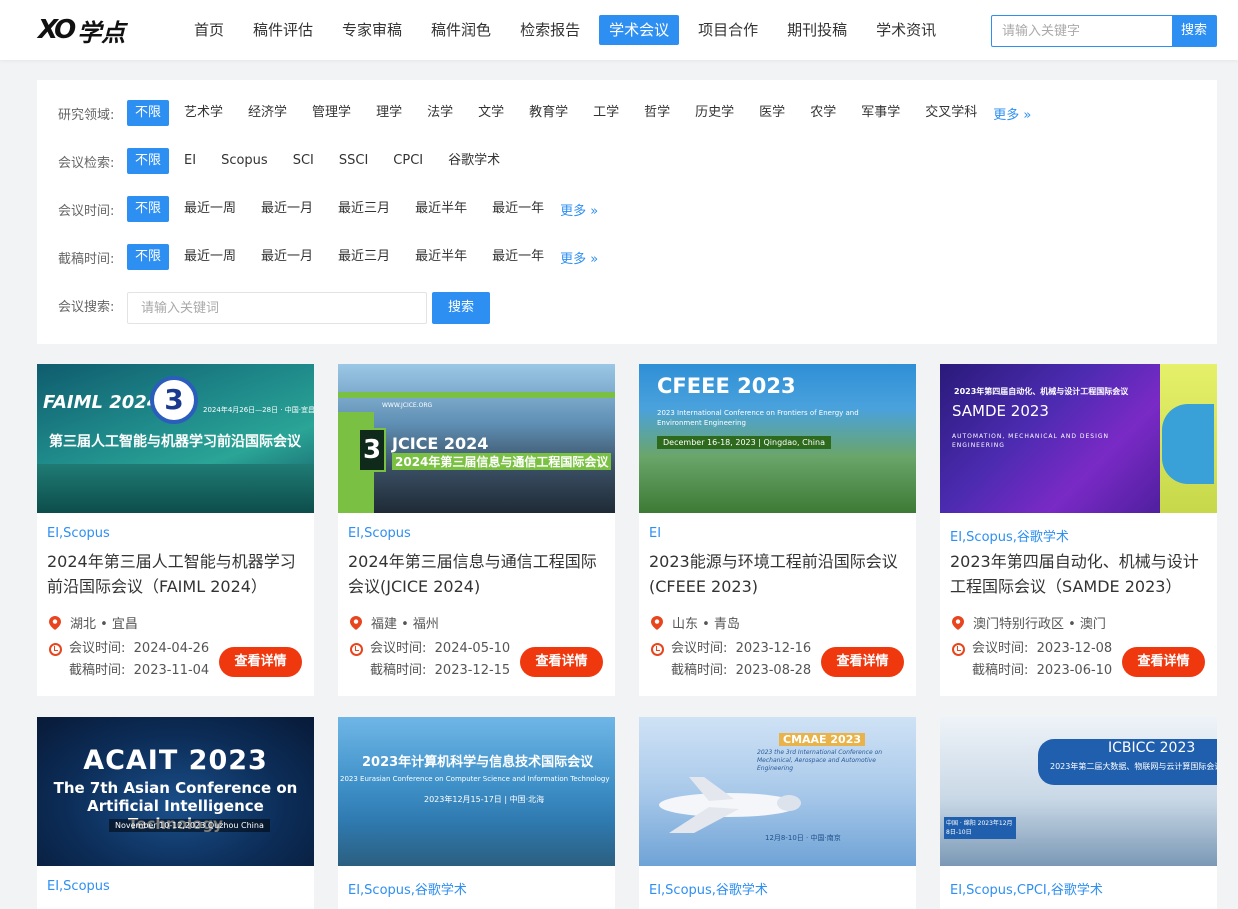 The height and width of the screenshot is (909, 1238). Describe the element at coordinates (773, 670) in the screenshot. I see `deadline-date: 2023-08-28` at that location.